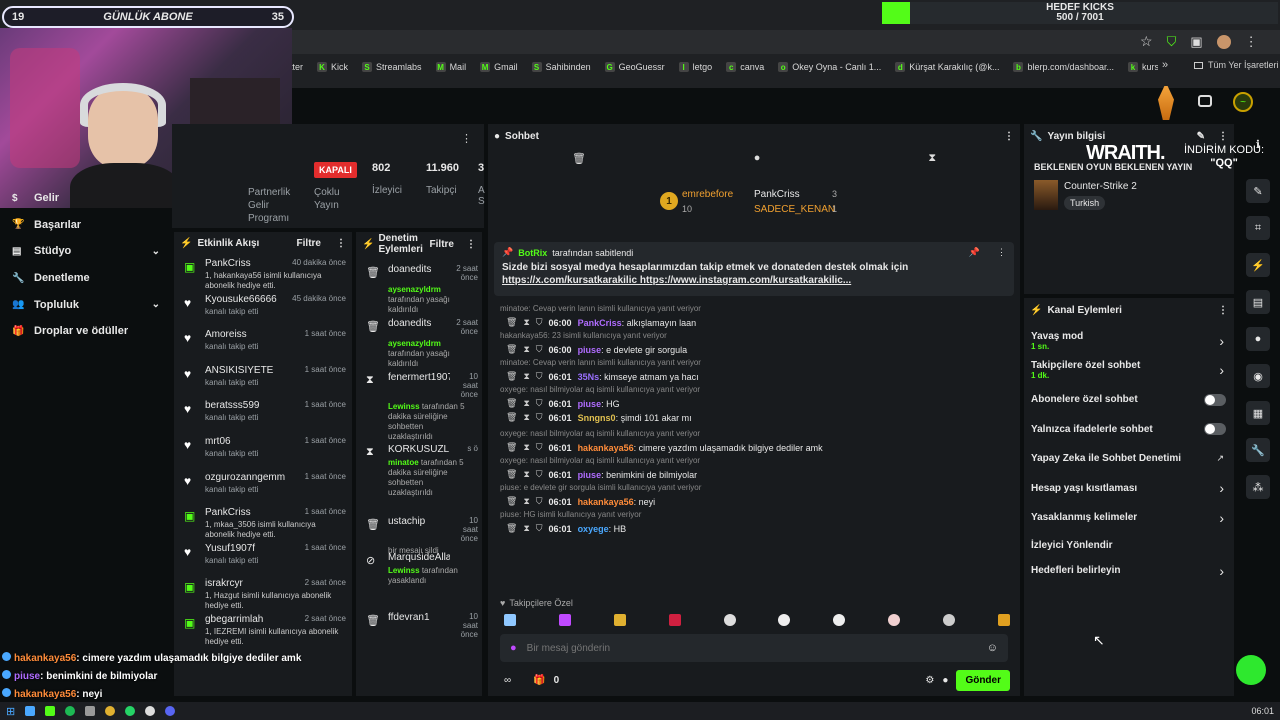  Describe the element at coordinates (1258, 191) in the screenshot. I see `pencil-icon: ✎` at that location.